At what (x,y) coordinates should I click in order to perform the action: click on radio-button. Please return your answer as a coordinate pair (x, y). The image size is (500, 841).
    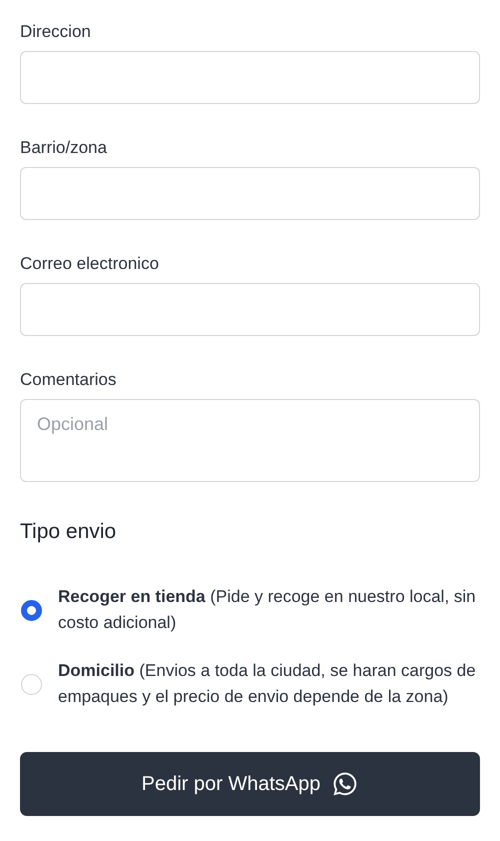
    Looking at the image, I should click on (31, 610).